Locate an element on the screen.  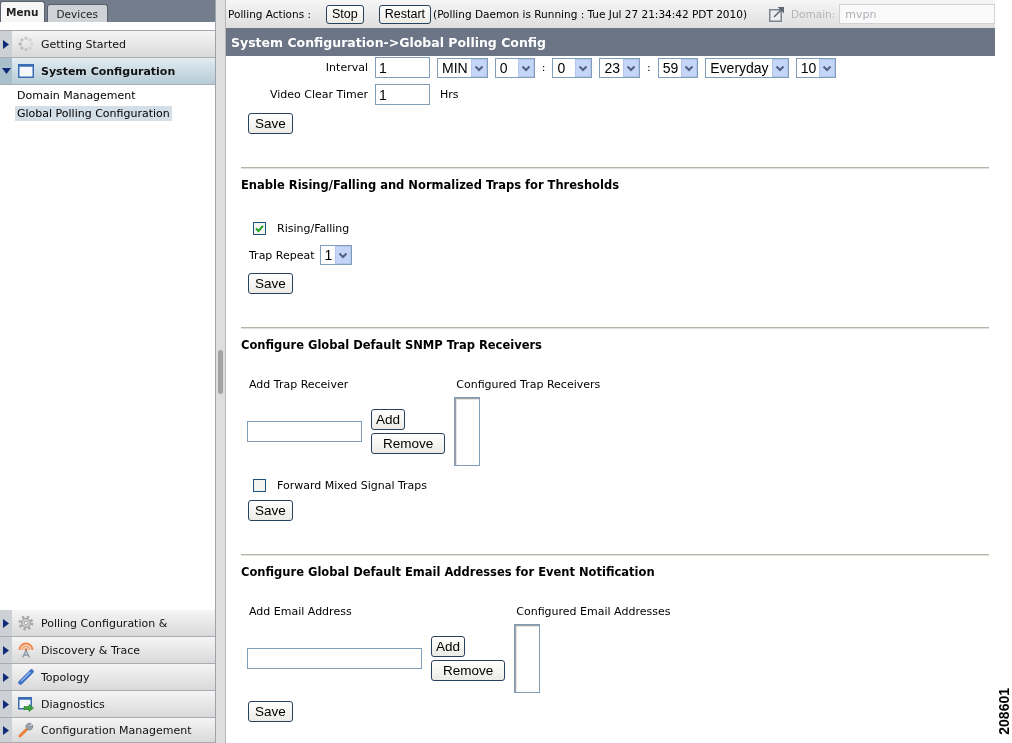
dropdown: 10 is located at coordinates (816, 67).